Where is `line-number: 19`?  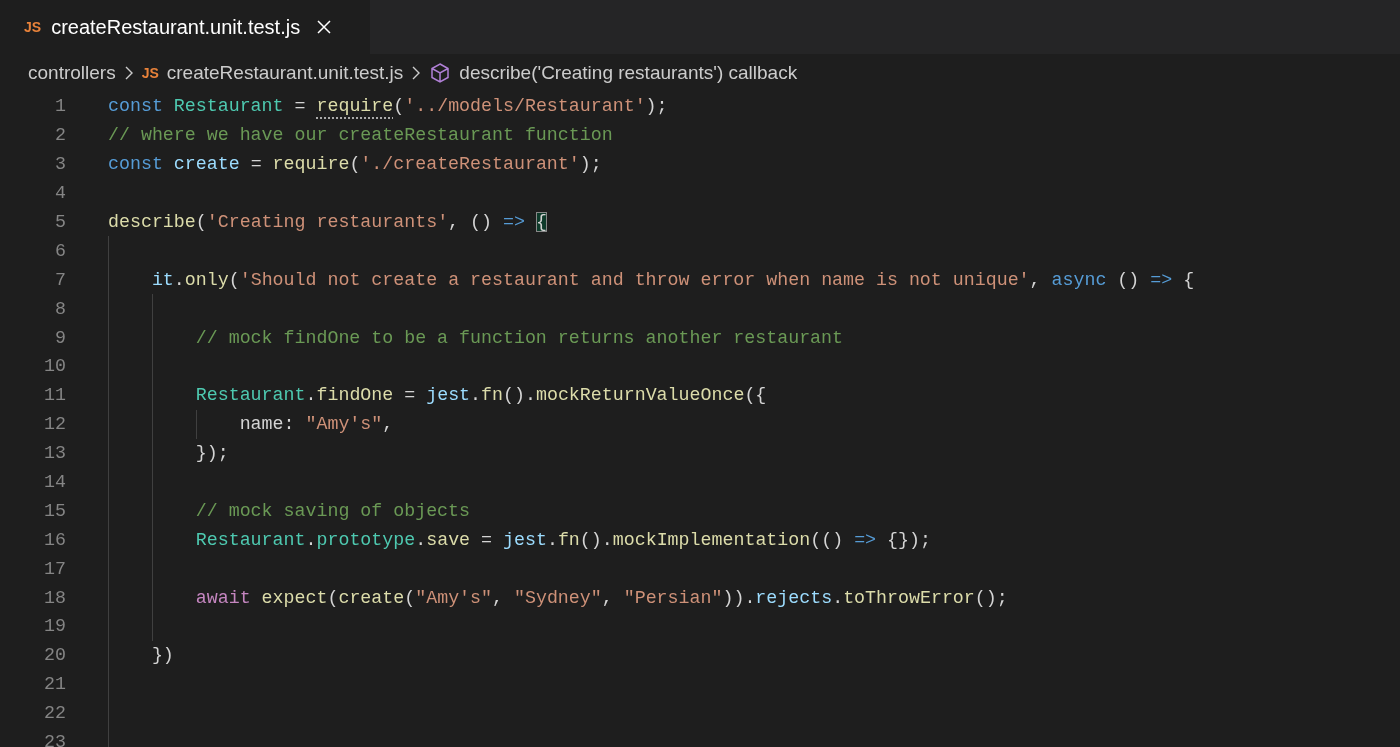 line-number: 19 is located at coordinates (54, 626).